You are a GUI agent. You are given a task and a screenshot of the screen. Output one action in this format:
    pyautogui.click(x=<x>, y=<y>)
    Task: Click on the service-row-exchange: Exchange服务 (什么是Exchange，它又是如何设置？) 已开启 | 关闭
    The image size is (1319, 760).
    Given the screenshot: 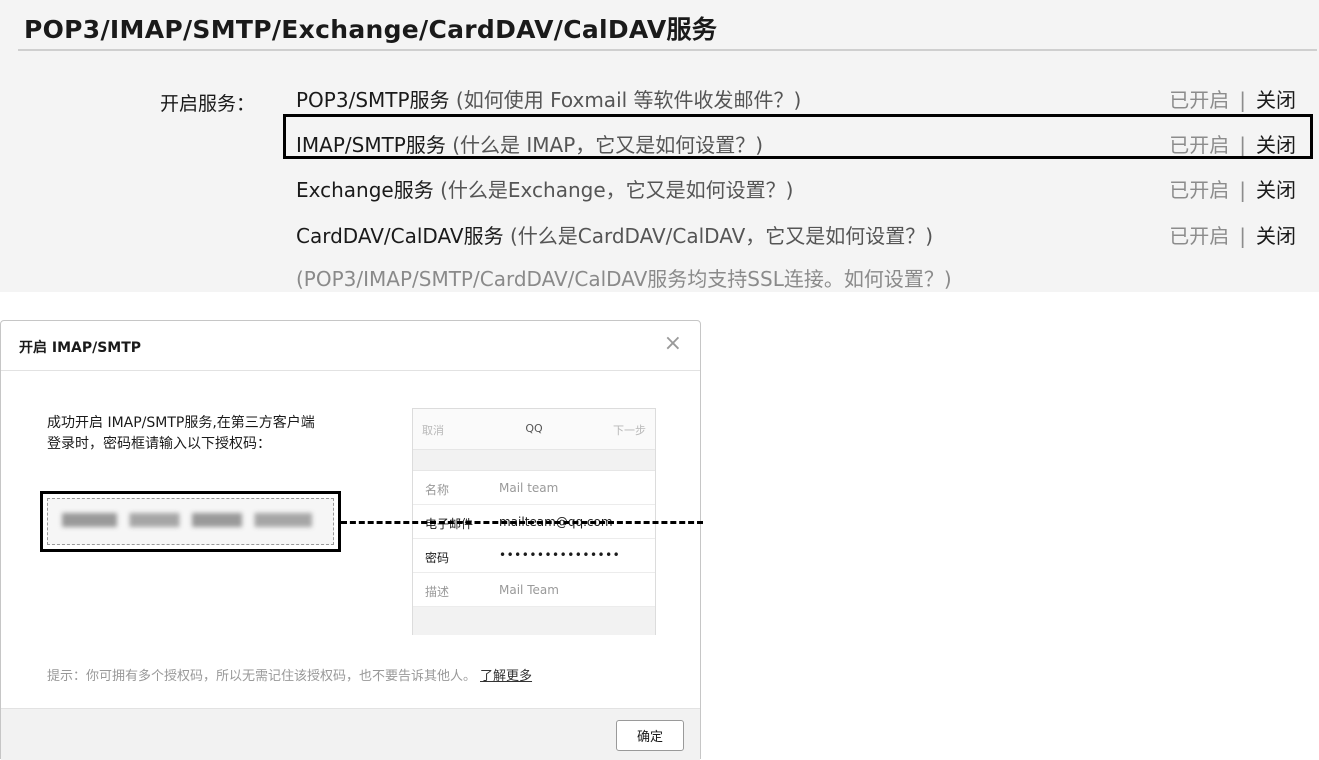 What is the action you would take?
    pyautogui.click(x=796, y=187)
    